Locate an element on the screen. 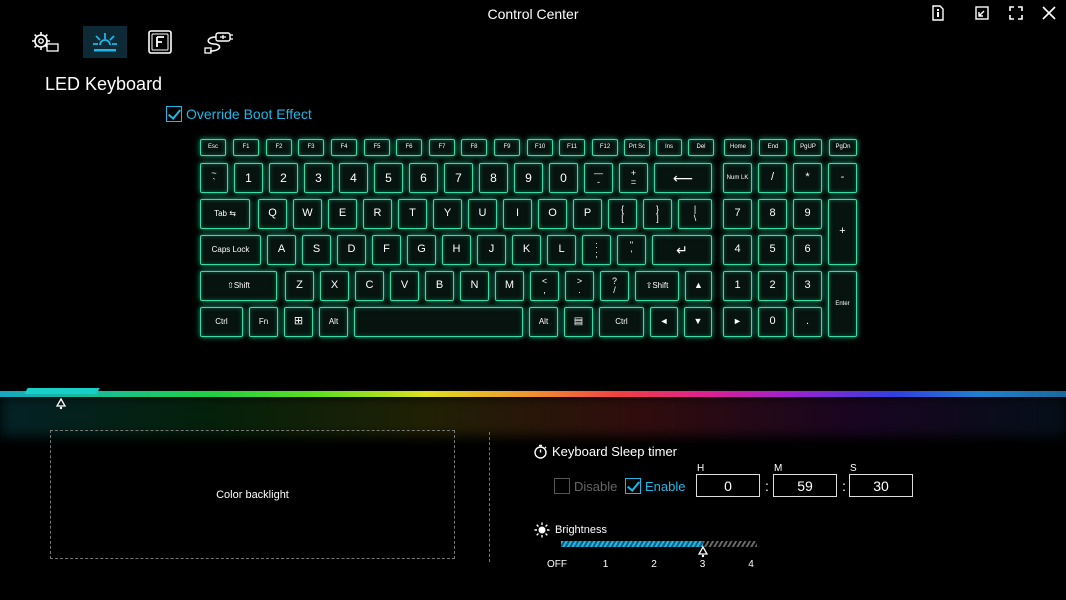 The height and width of the screenshot is (600, 1066). color-spectrum-bar is located at coordinates (533, 394).